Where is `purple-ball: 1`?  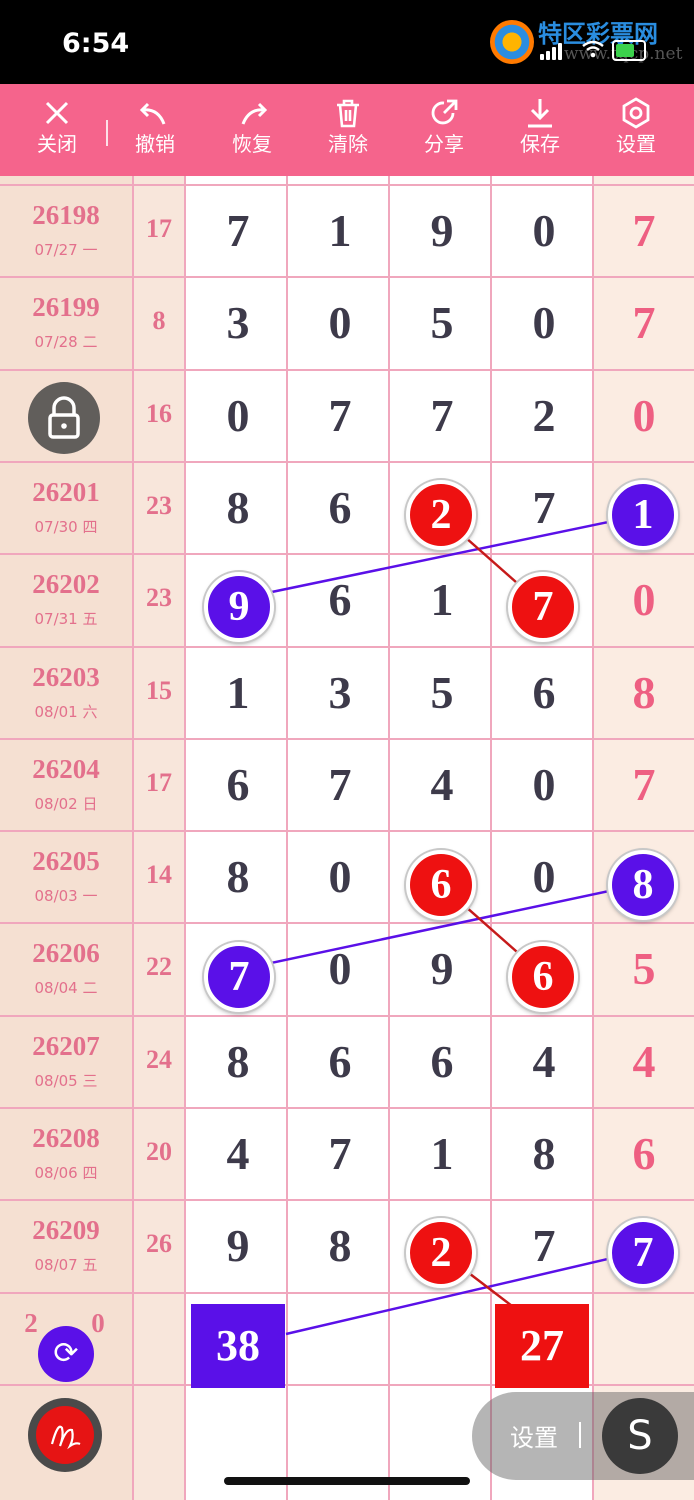
purple-ball: 1 is located at coordinates (643, 515).